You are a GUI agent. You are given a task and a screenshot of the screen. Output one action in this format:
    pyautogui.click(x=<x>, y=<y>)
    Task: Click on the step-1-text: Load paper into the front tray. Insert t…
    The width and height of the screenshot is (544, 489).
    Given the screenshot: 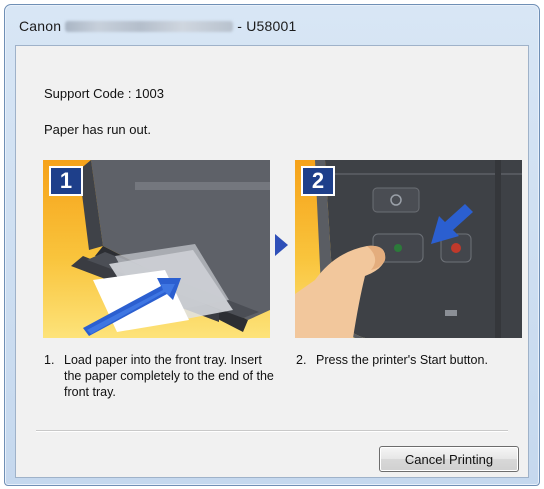 What is the action you would take?
    pyautogui.click(x=169, y=376)
    